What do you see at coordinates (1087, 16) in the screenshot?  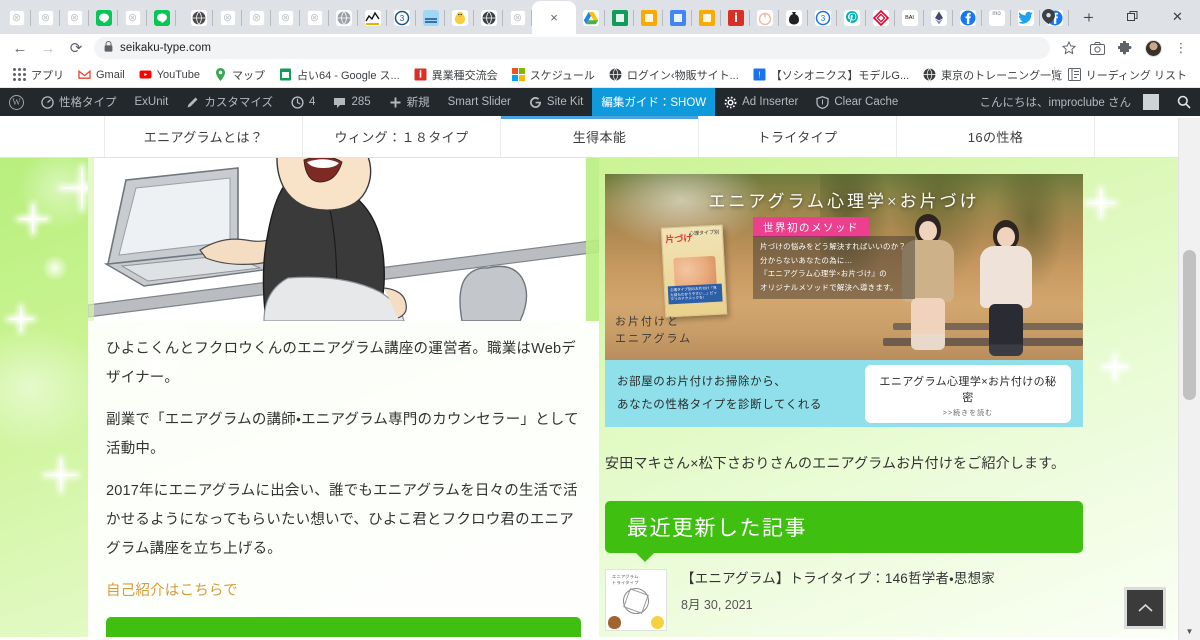 I see `minimize-button: –` at bounding box center [1087, 16].